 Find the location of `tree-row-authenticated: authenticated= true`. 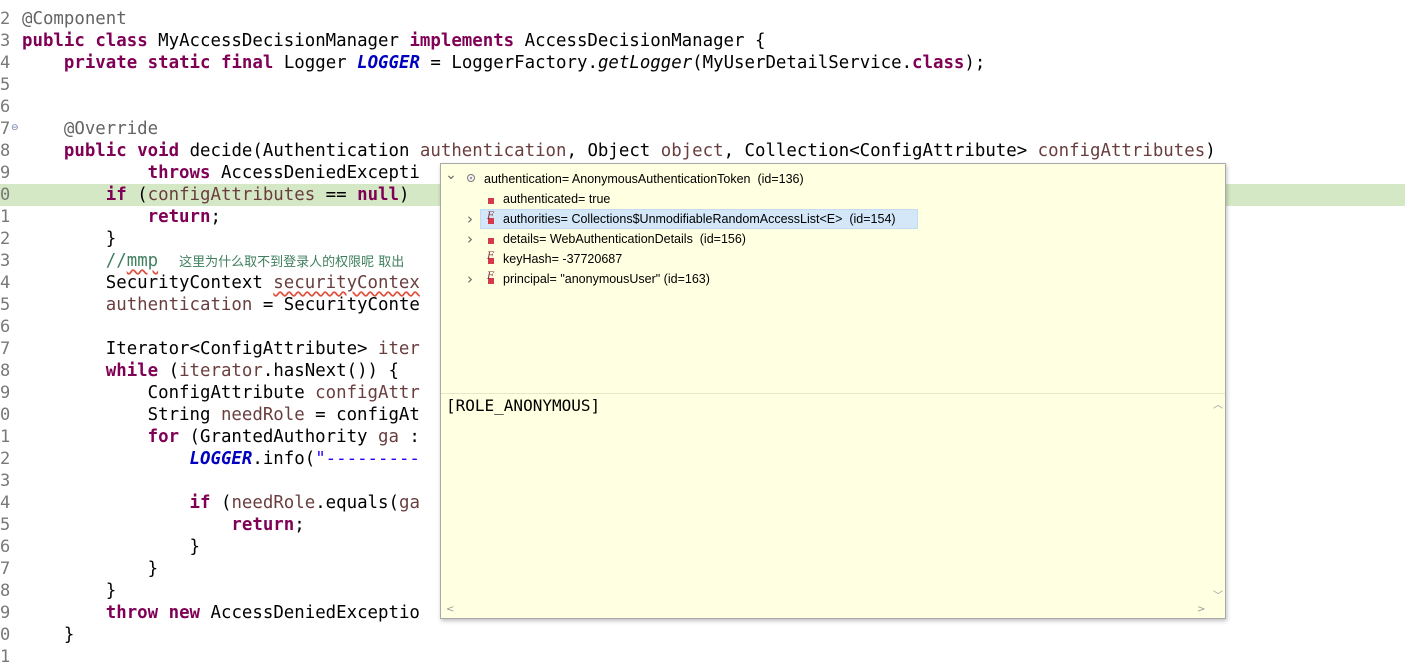

tree-row-authenticated: authenticated= true is located at coordinates (831, 199).